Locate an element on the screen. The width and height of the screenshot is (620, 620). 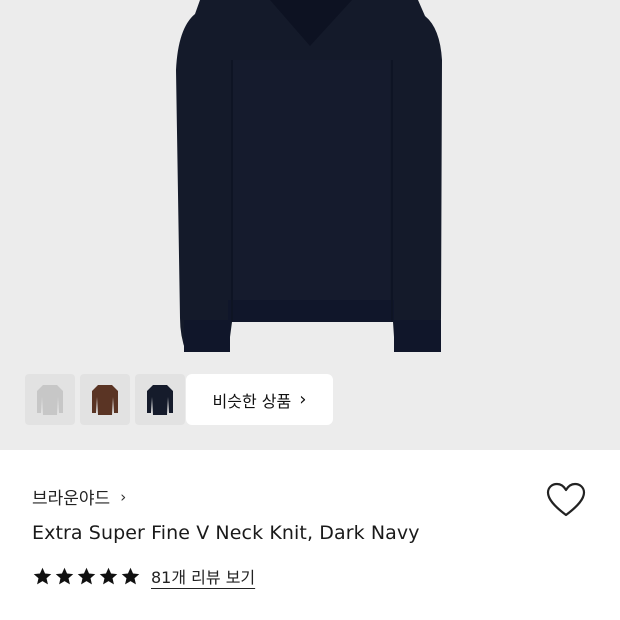
color-thumbnails is located at coordinates (105, 399).